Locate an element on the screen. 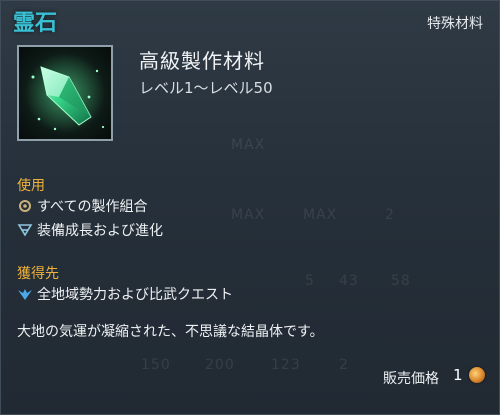  item-icon-frame is located at coordinates (65, 93).